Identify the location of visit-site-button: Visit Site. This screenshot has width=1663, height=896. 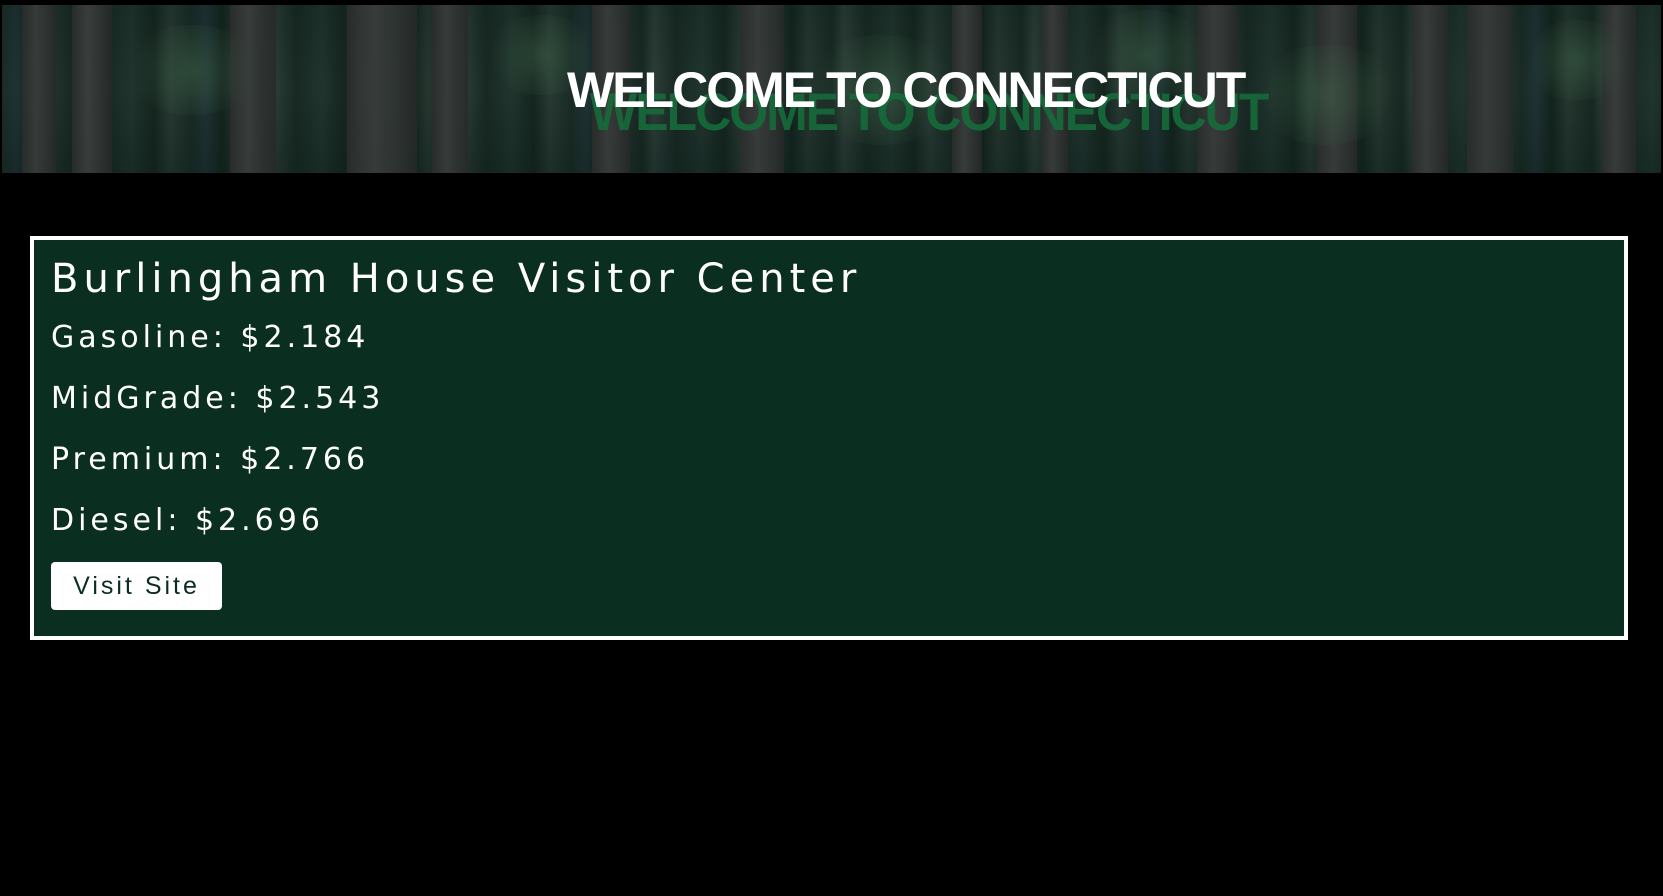
(136, 586).